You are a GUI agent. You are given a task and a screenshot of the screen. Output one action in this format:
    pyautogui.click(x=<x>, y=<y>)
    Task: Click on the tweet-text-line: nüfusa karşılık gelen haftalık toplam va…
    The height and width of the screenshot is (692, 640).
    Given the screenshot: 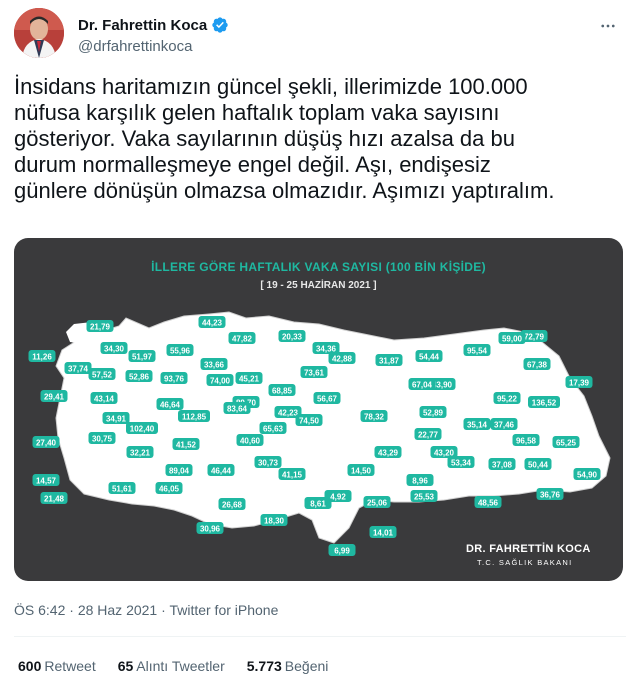 What is the action you would take?
    pyautogui.click(x=257, y=112)
    